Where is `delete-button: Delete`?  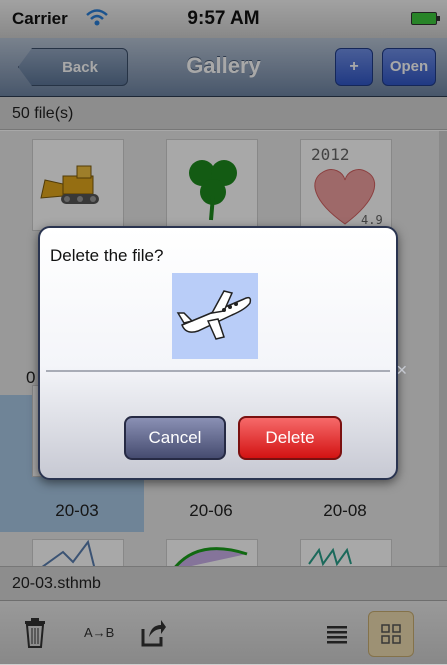
delete-button: Delete is located at coordinates (290, 438).